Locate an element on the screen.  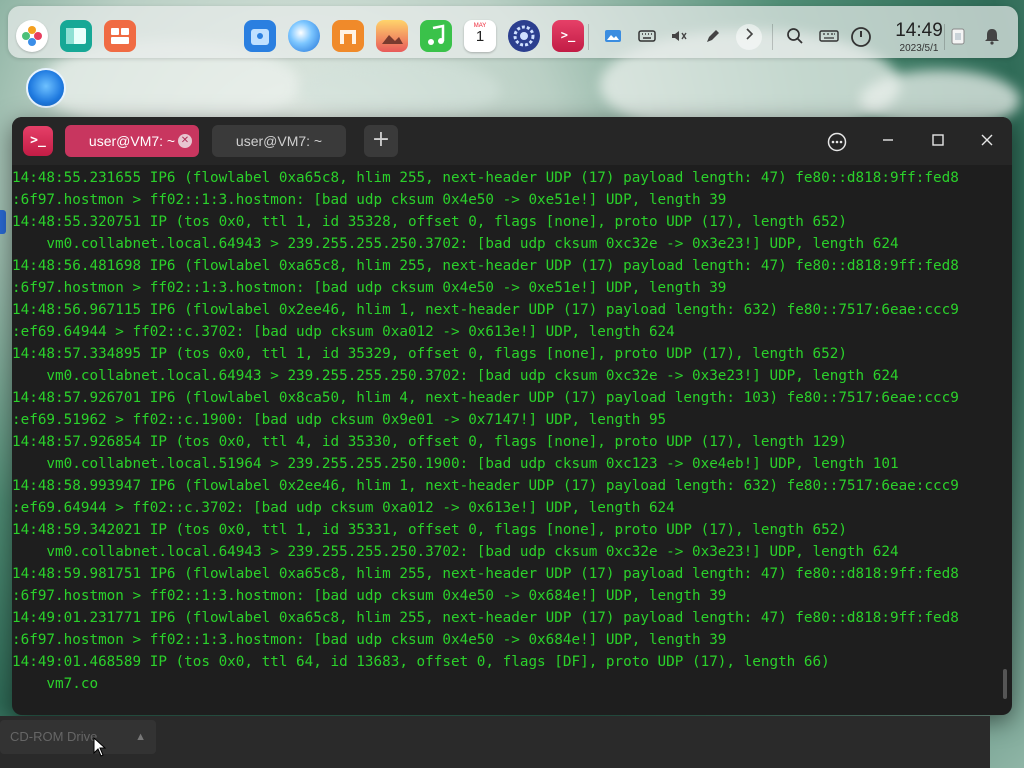
input-method-icon is located at coordinates (829, 37).